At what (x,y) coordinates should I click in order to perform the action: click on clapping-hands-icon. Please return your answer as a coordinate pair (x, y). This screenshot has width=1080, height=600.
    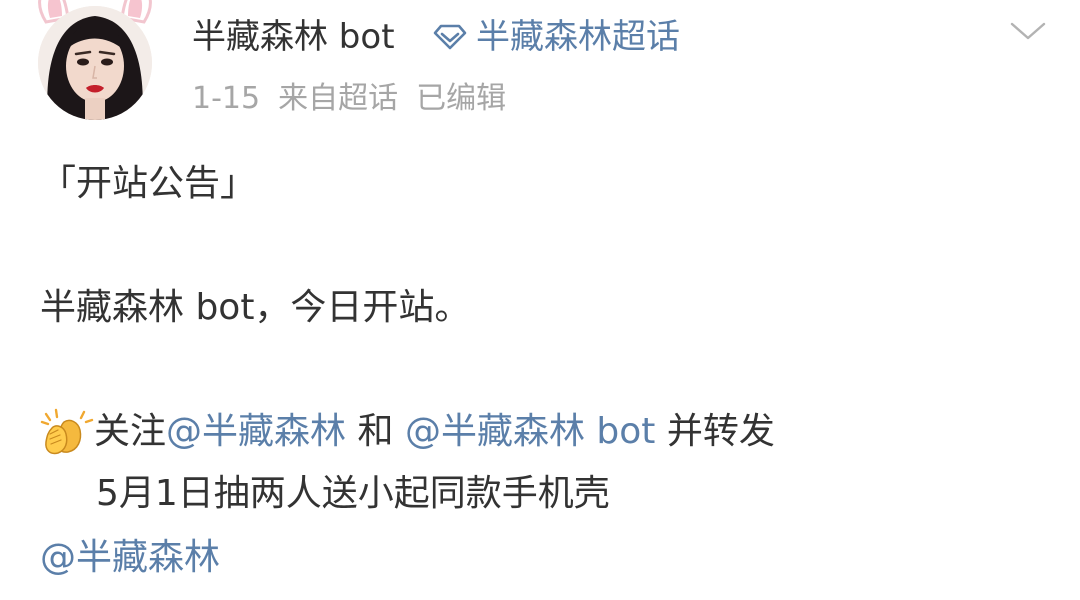
    Looking at the image, I should click on (67, 431).